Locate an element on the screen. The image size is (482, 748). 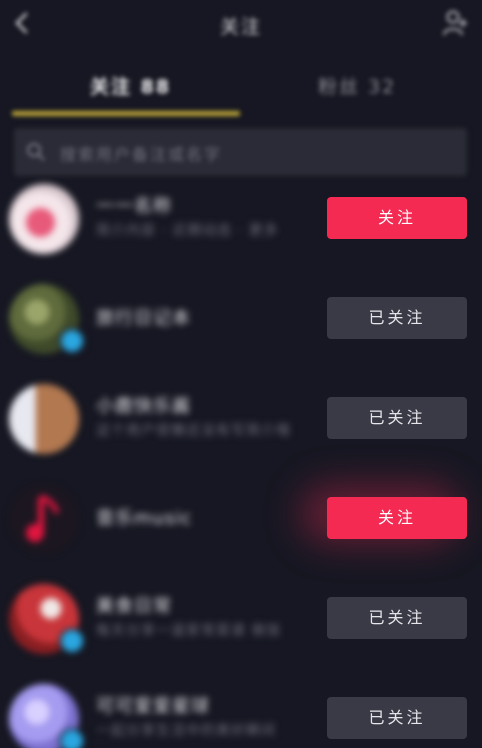
user-subtitle: 这个用户很懒还没有写简介哦 is located at coordinates (193, 431).